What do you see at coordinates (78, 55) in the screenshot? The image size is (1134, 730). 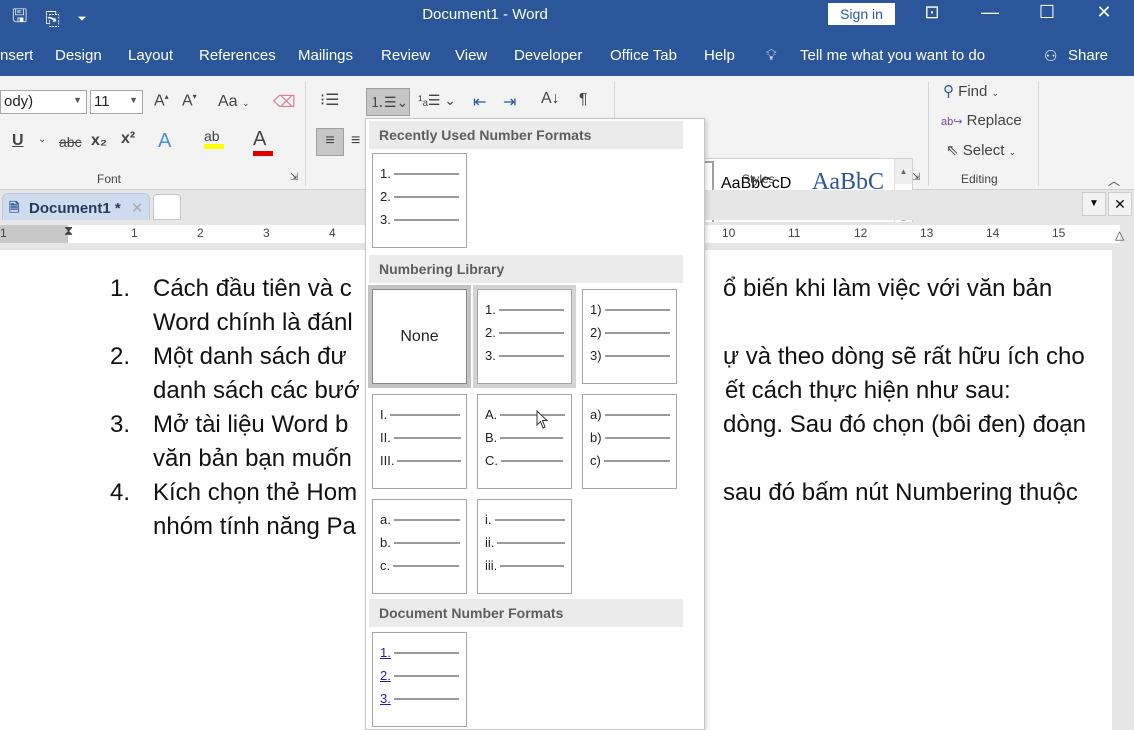 I see `tab-design: Design` at bounding box center [78, 55].